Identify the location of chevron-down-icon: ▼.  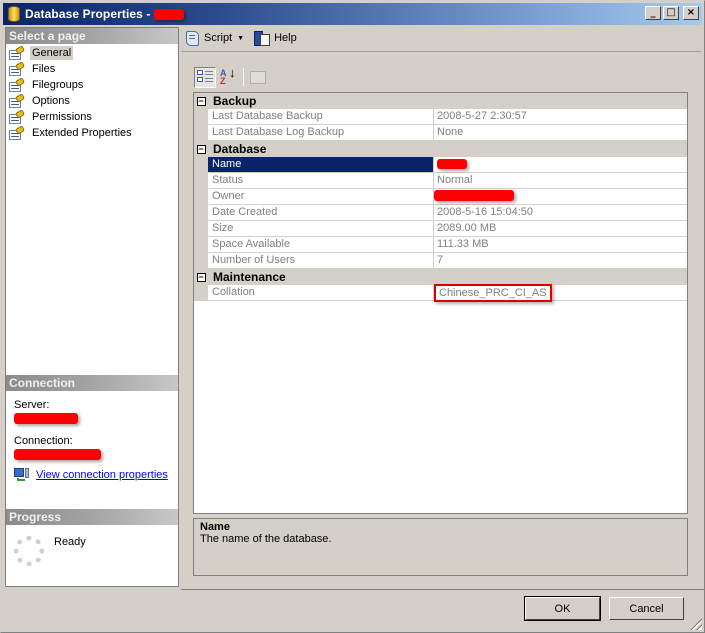
(240, 38).